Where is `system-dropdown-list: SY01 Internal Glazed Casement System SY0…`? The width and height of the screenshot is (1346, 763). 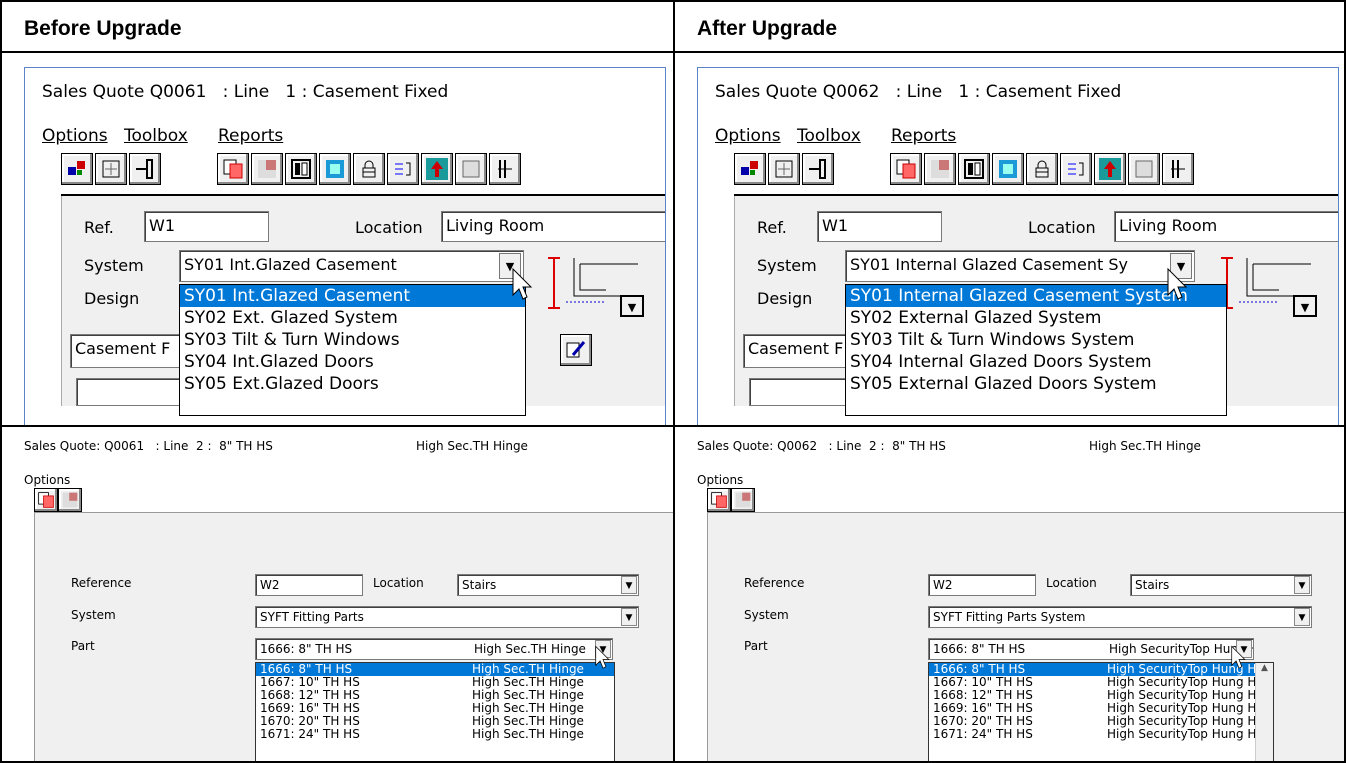 system-dropdown-list: SY01 Internal Glazed Casement System SY0… is located at coordinates (1036, 350).